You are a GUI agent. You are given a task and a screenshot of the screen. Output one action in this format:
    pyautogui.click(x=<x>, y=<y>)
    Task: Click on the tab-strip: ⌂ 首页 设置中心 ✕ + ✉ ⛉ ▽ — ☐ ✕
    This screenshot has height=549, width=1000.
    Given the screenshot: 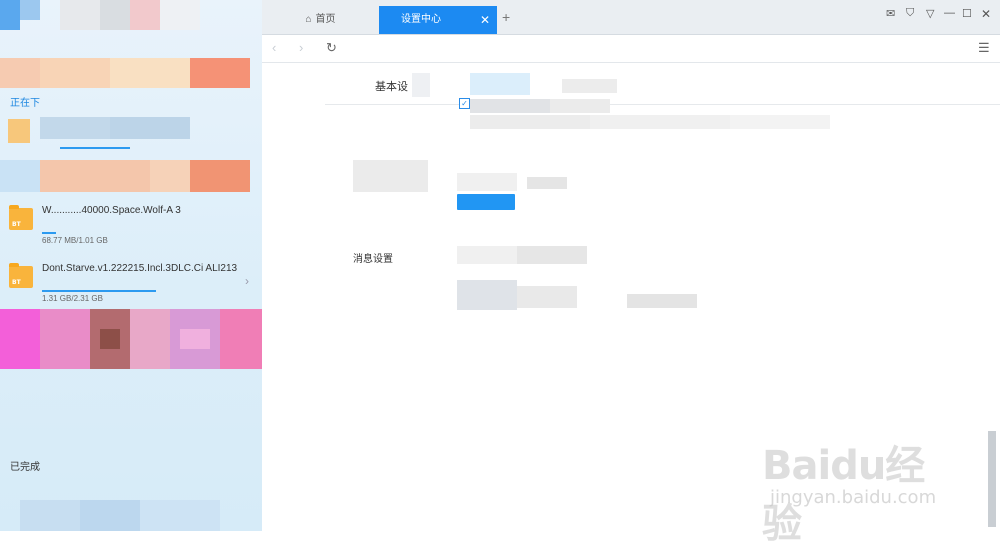 What is the action you would take?
    pyautogui.click(x=631, y=17)
    